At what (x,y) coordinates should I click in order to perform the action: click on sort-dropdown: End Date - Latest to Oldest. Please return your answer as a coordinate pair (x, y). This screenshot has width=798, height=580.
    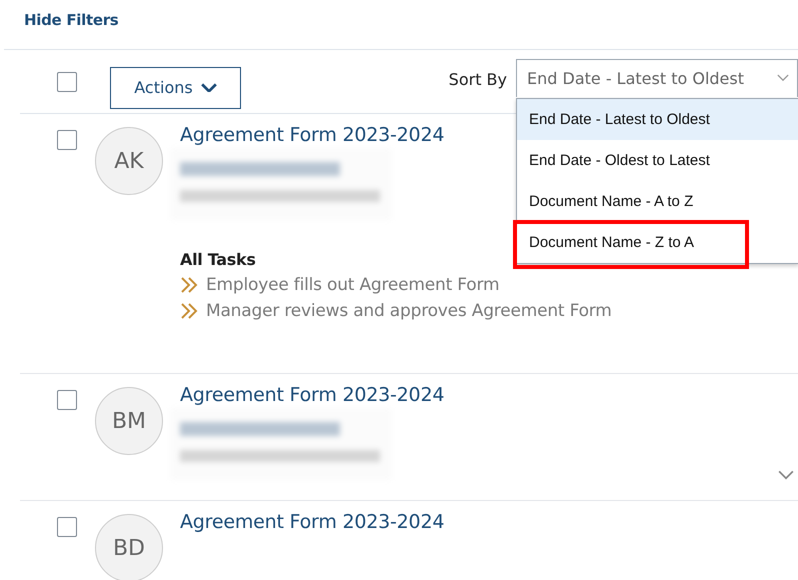
    Looking at the image, I should click on (657, 77).